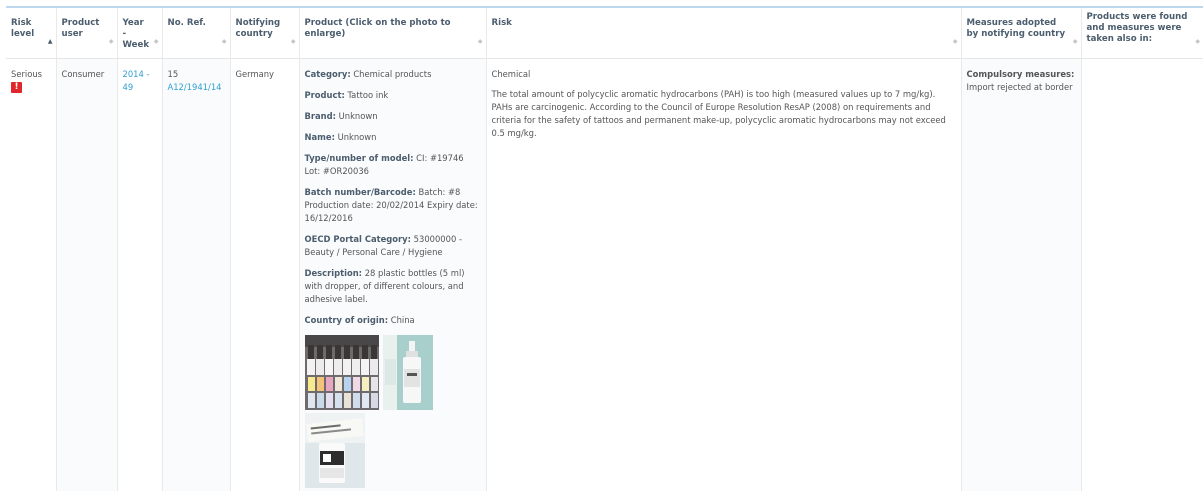  What do you see at coordinates (255, 73) in the screenshot?
I see `notifying-country-text: Germany` at bounding box center [255, 73].